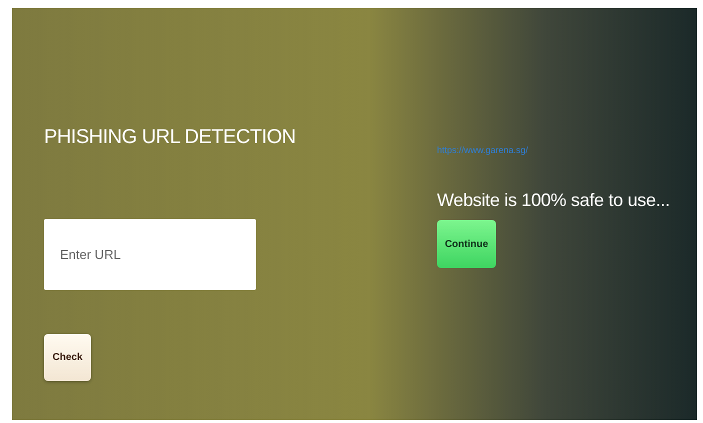  What do you see at coordinates (67, 357) in the screenshot?
I see `check-button: Check` at bounding box center [67, 357].